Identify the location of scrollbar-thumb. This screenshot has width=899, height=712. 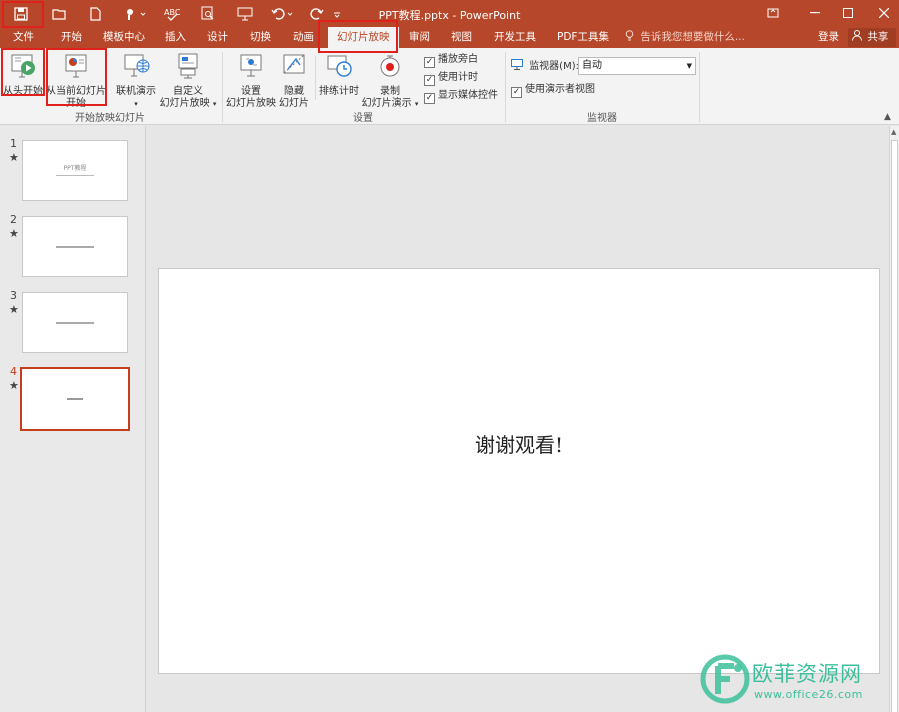
(894, 426).